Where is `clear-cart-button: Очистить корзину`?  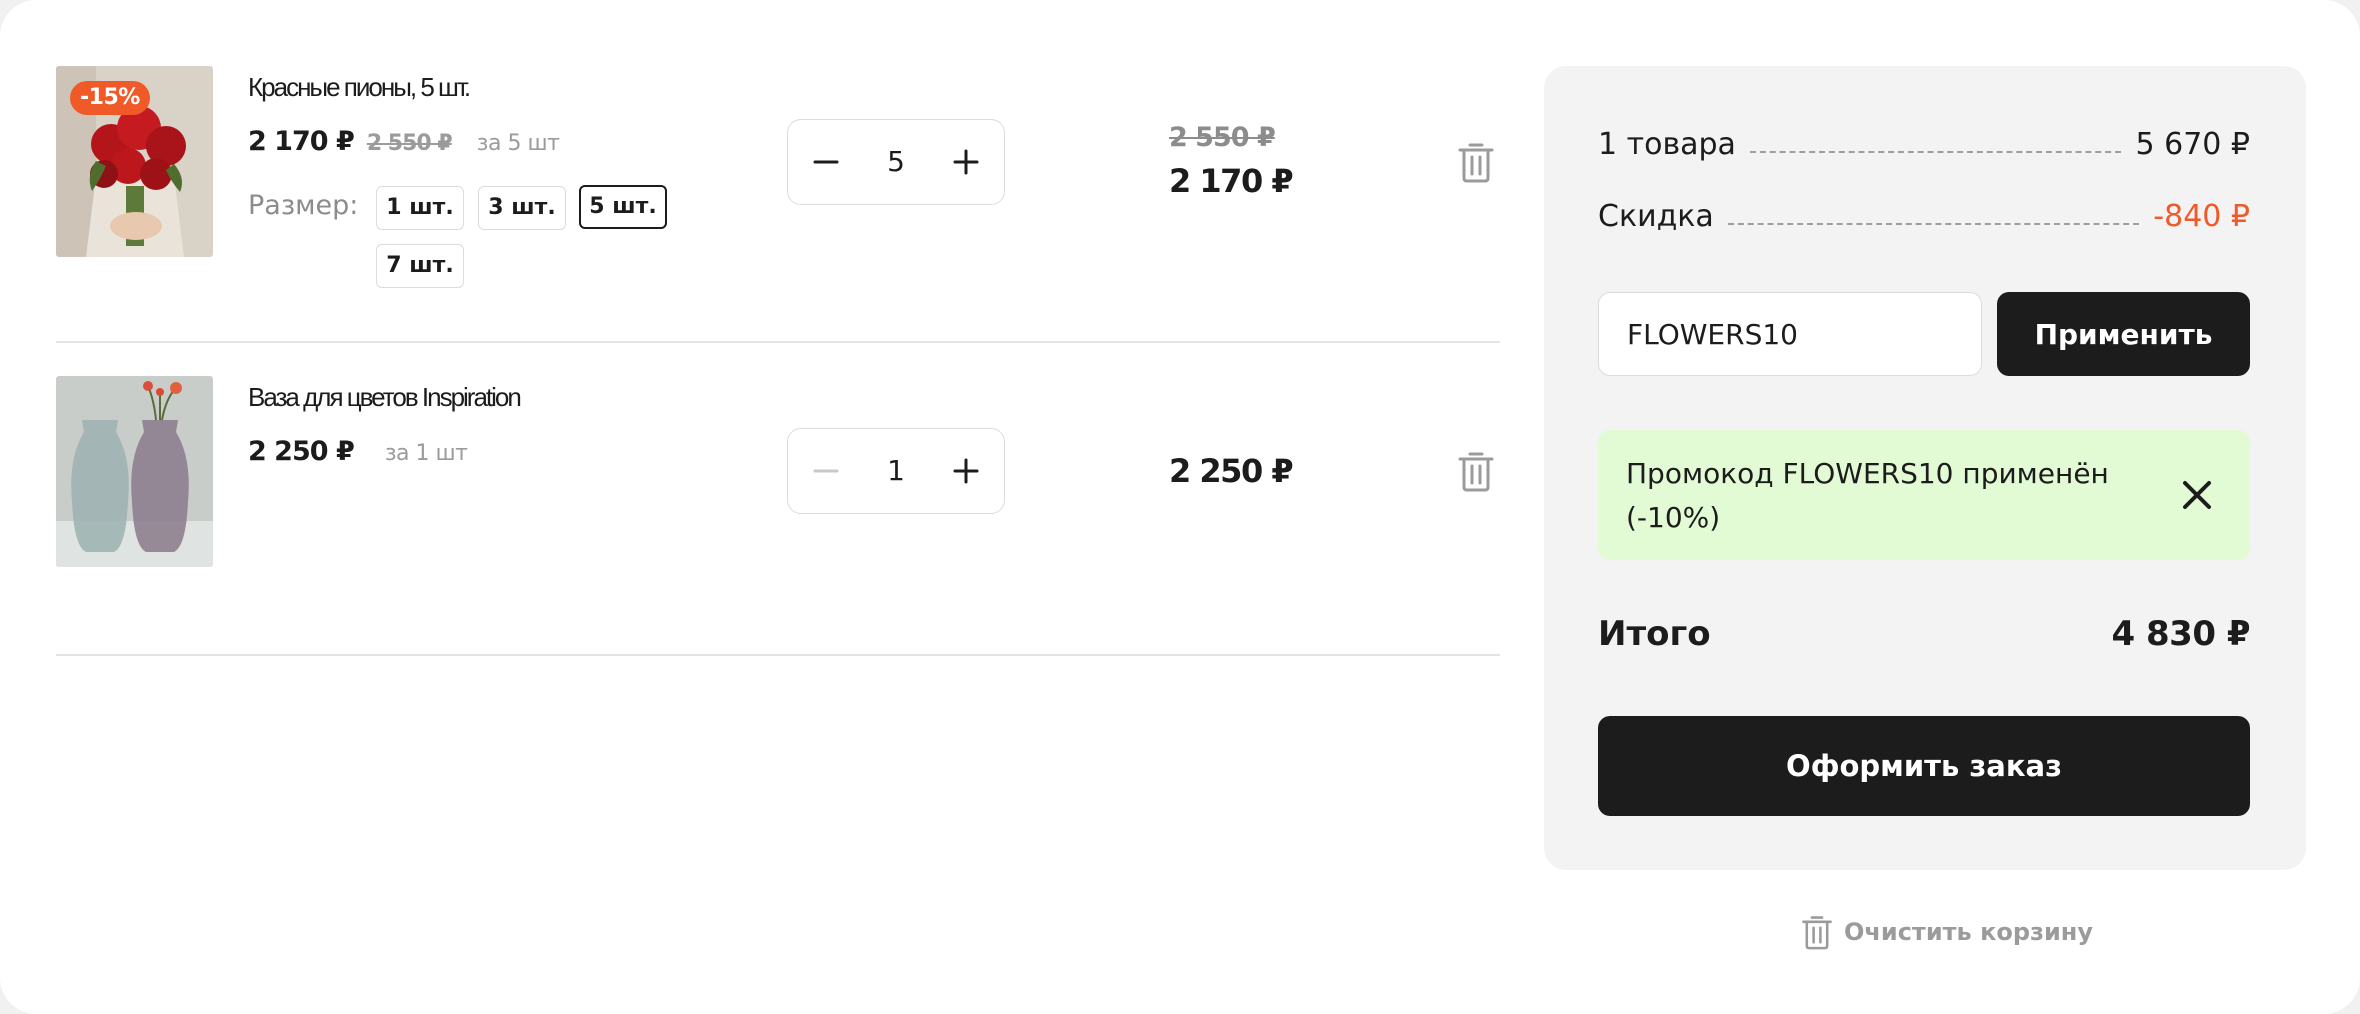
clear-cart-button: Очистить корзину is located at coordinates (1946, 932).